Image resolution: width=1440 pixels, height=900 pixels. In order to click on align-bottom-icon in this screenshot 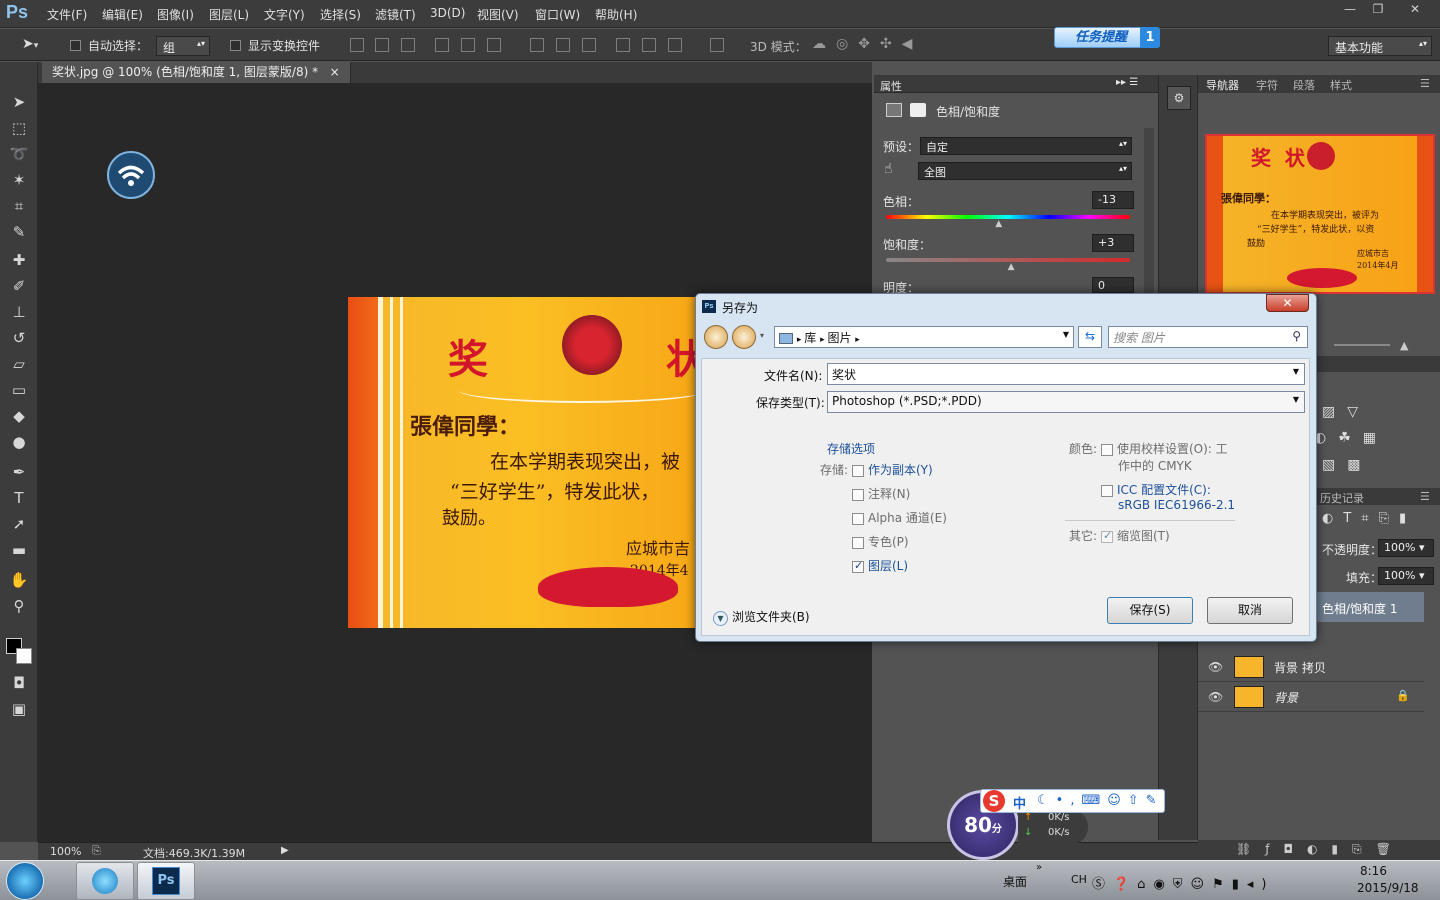, I will do `click(408, 45)`.